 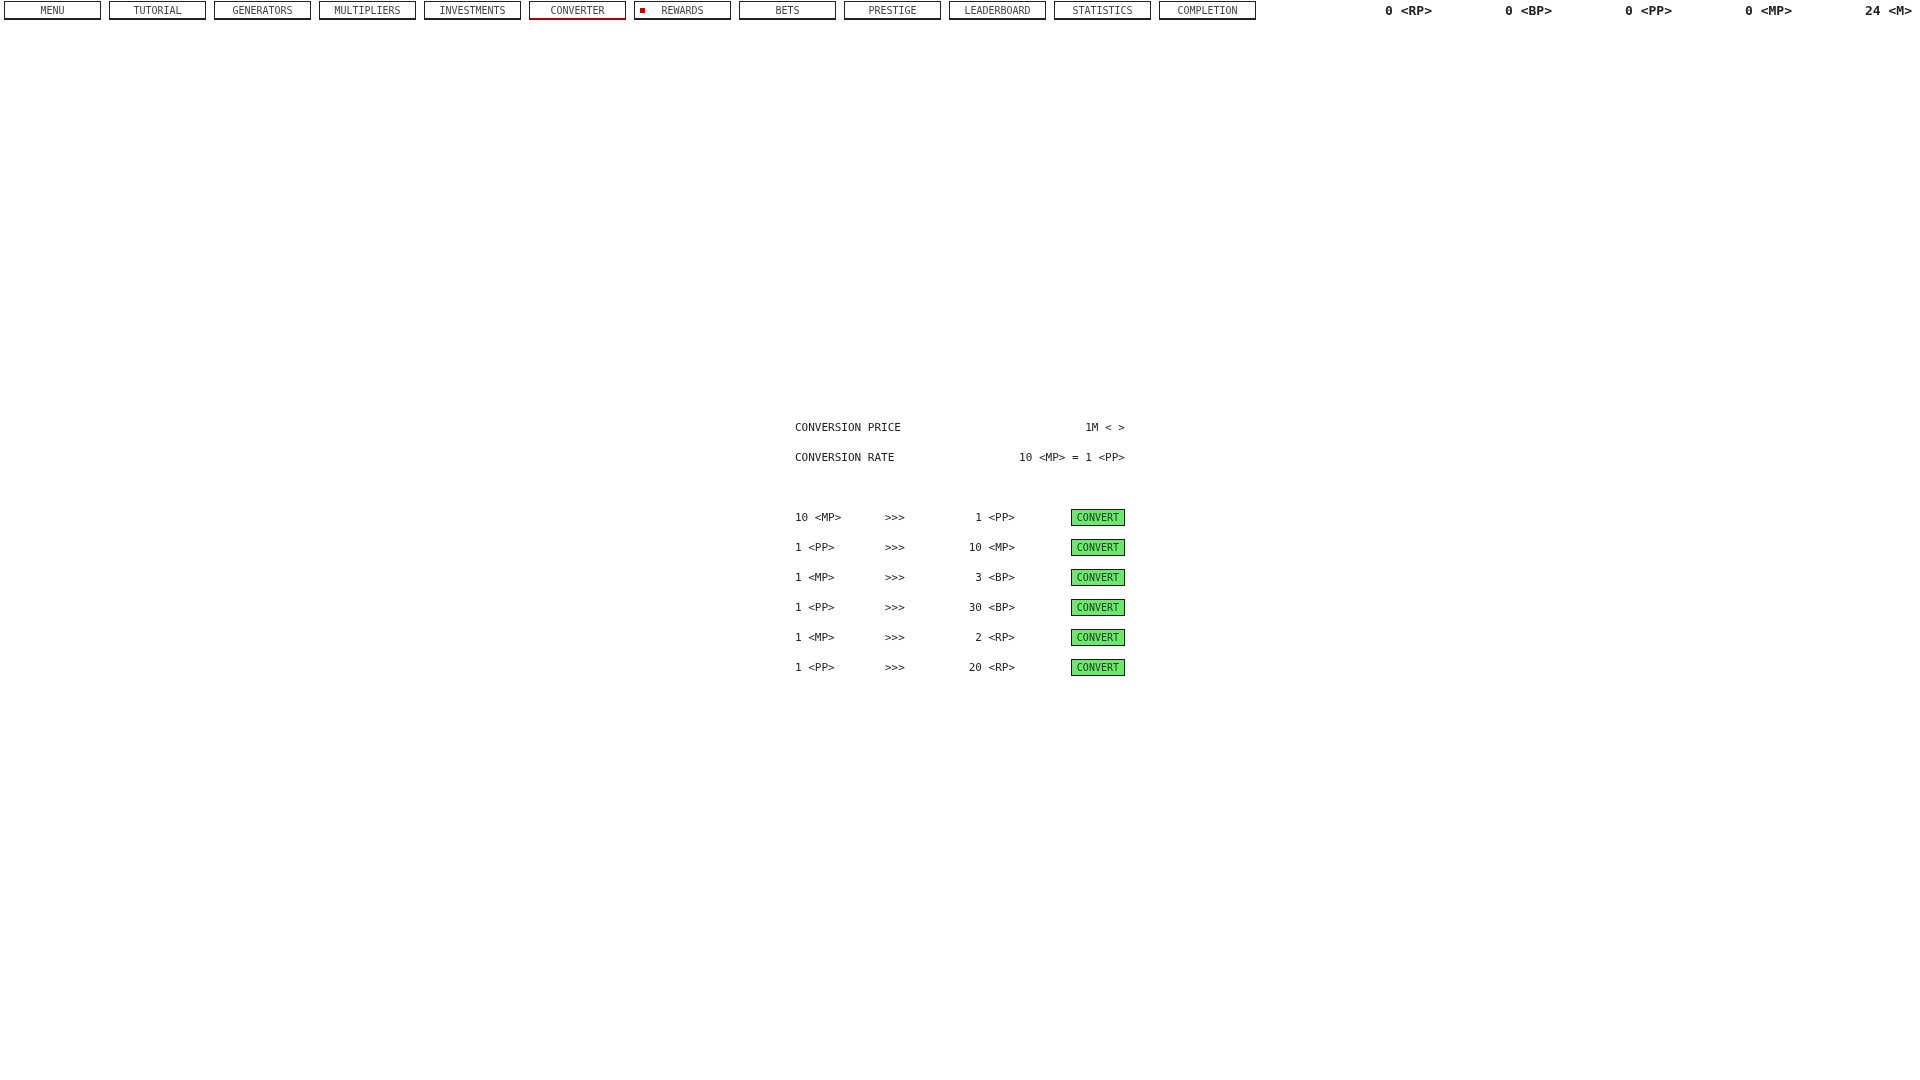 I want to click on nav-tab: PRESTIGE, so click(x=892, y=10).